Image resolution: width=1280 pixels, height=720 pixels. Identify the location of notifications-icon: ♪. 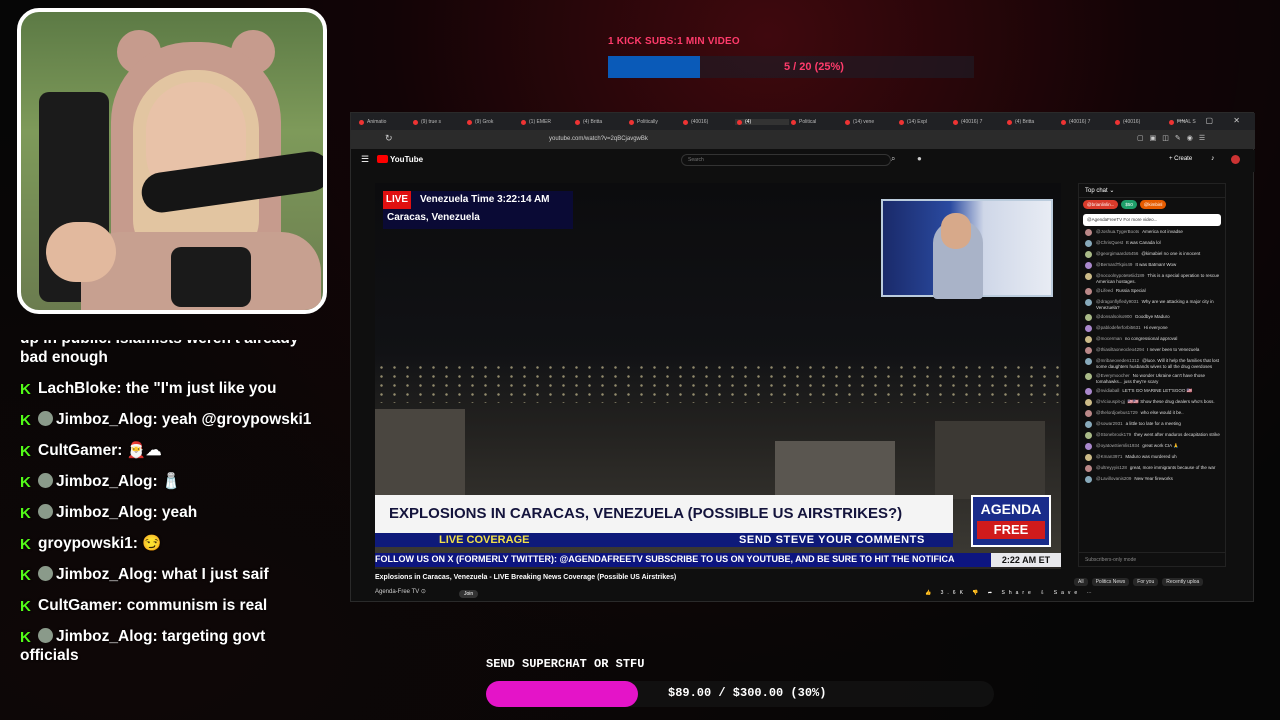
(1213, 158).